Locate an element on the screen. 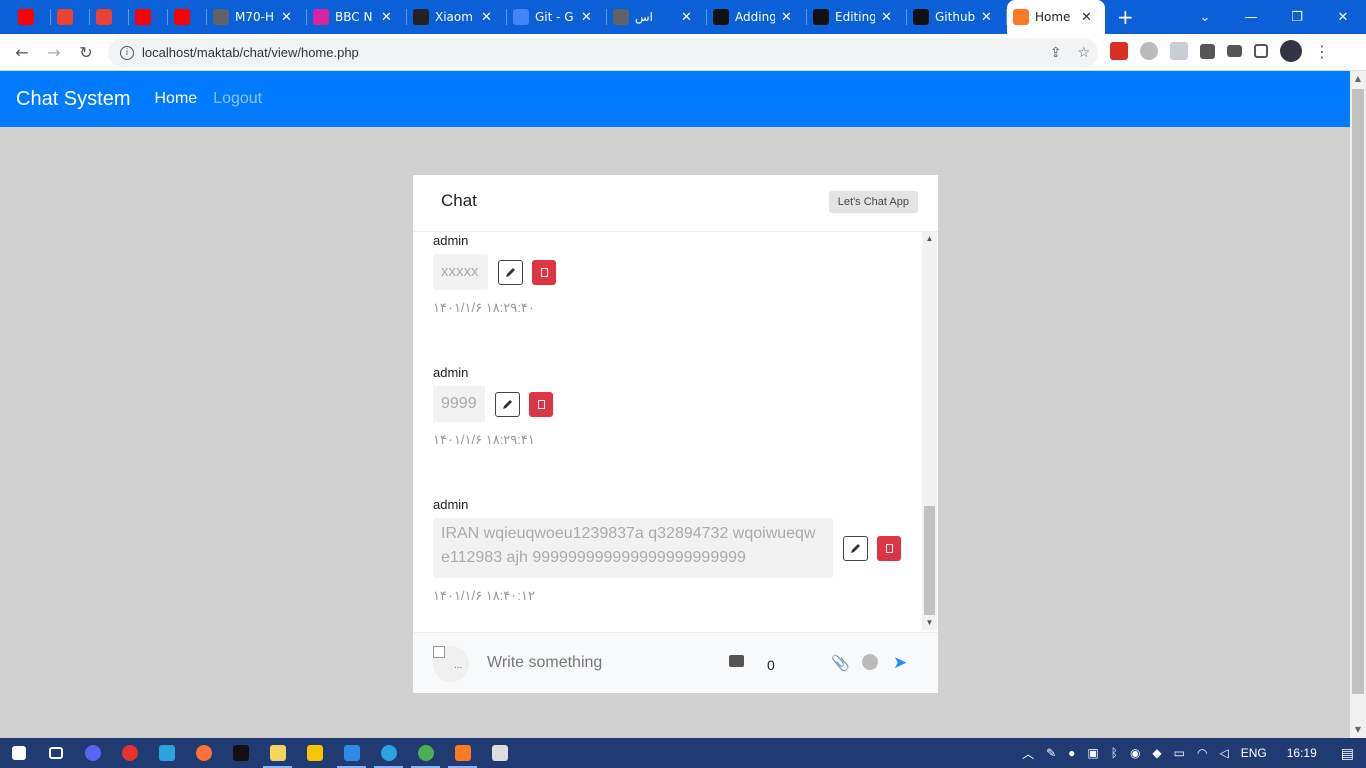  wifi-icon: ◠ is located at coordinates (1202, 753).